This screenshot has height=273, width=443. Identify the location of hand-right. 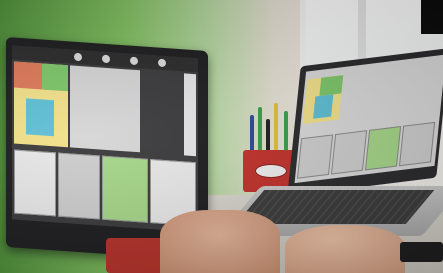
(345, 249).